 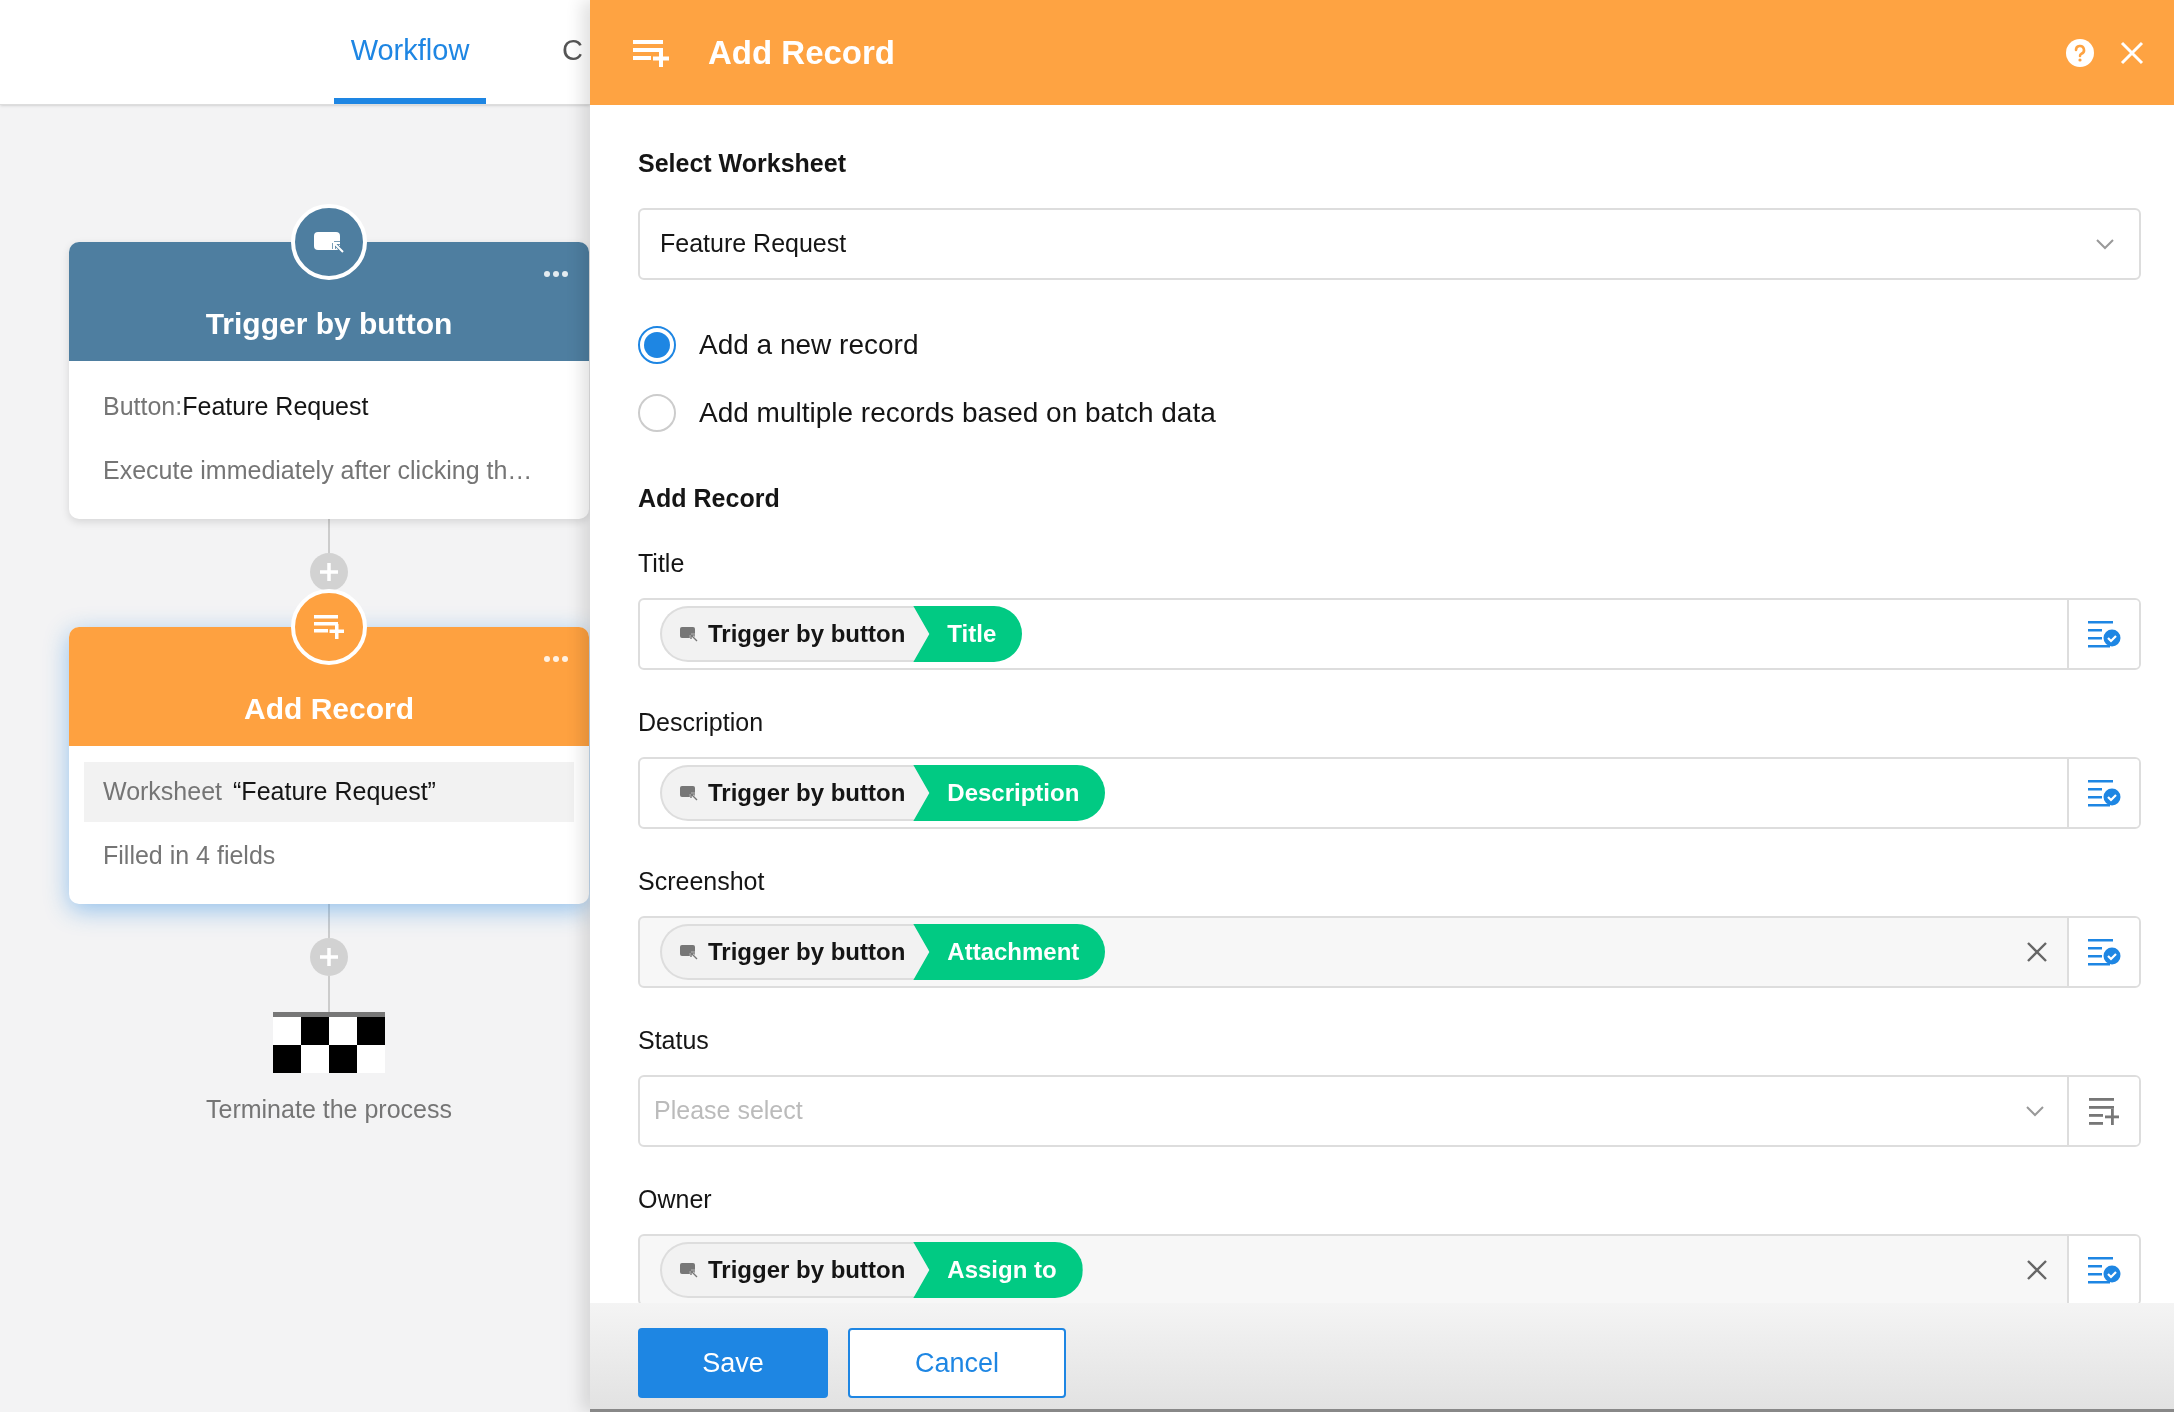 I want to click on field-label: Title, so click(x=662, y=563).